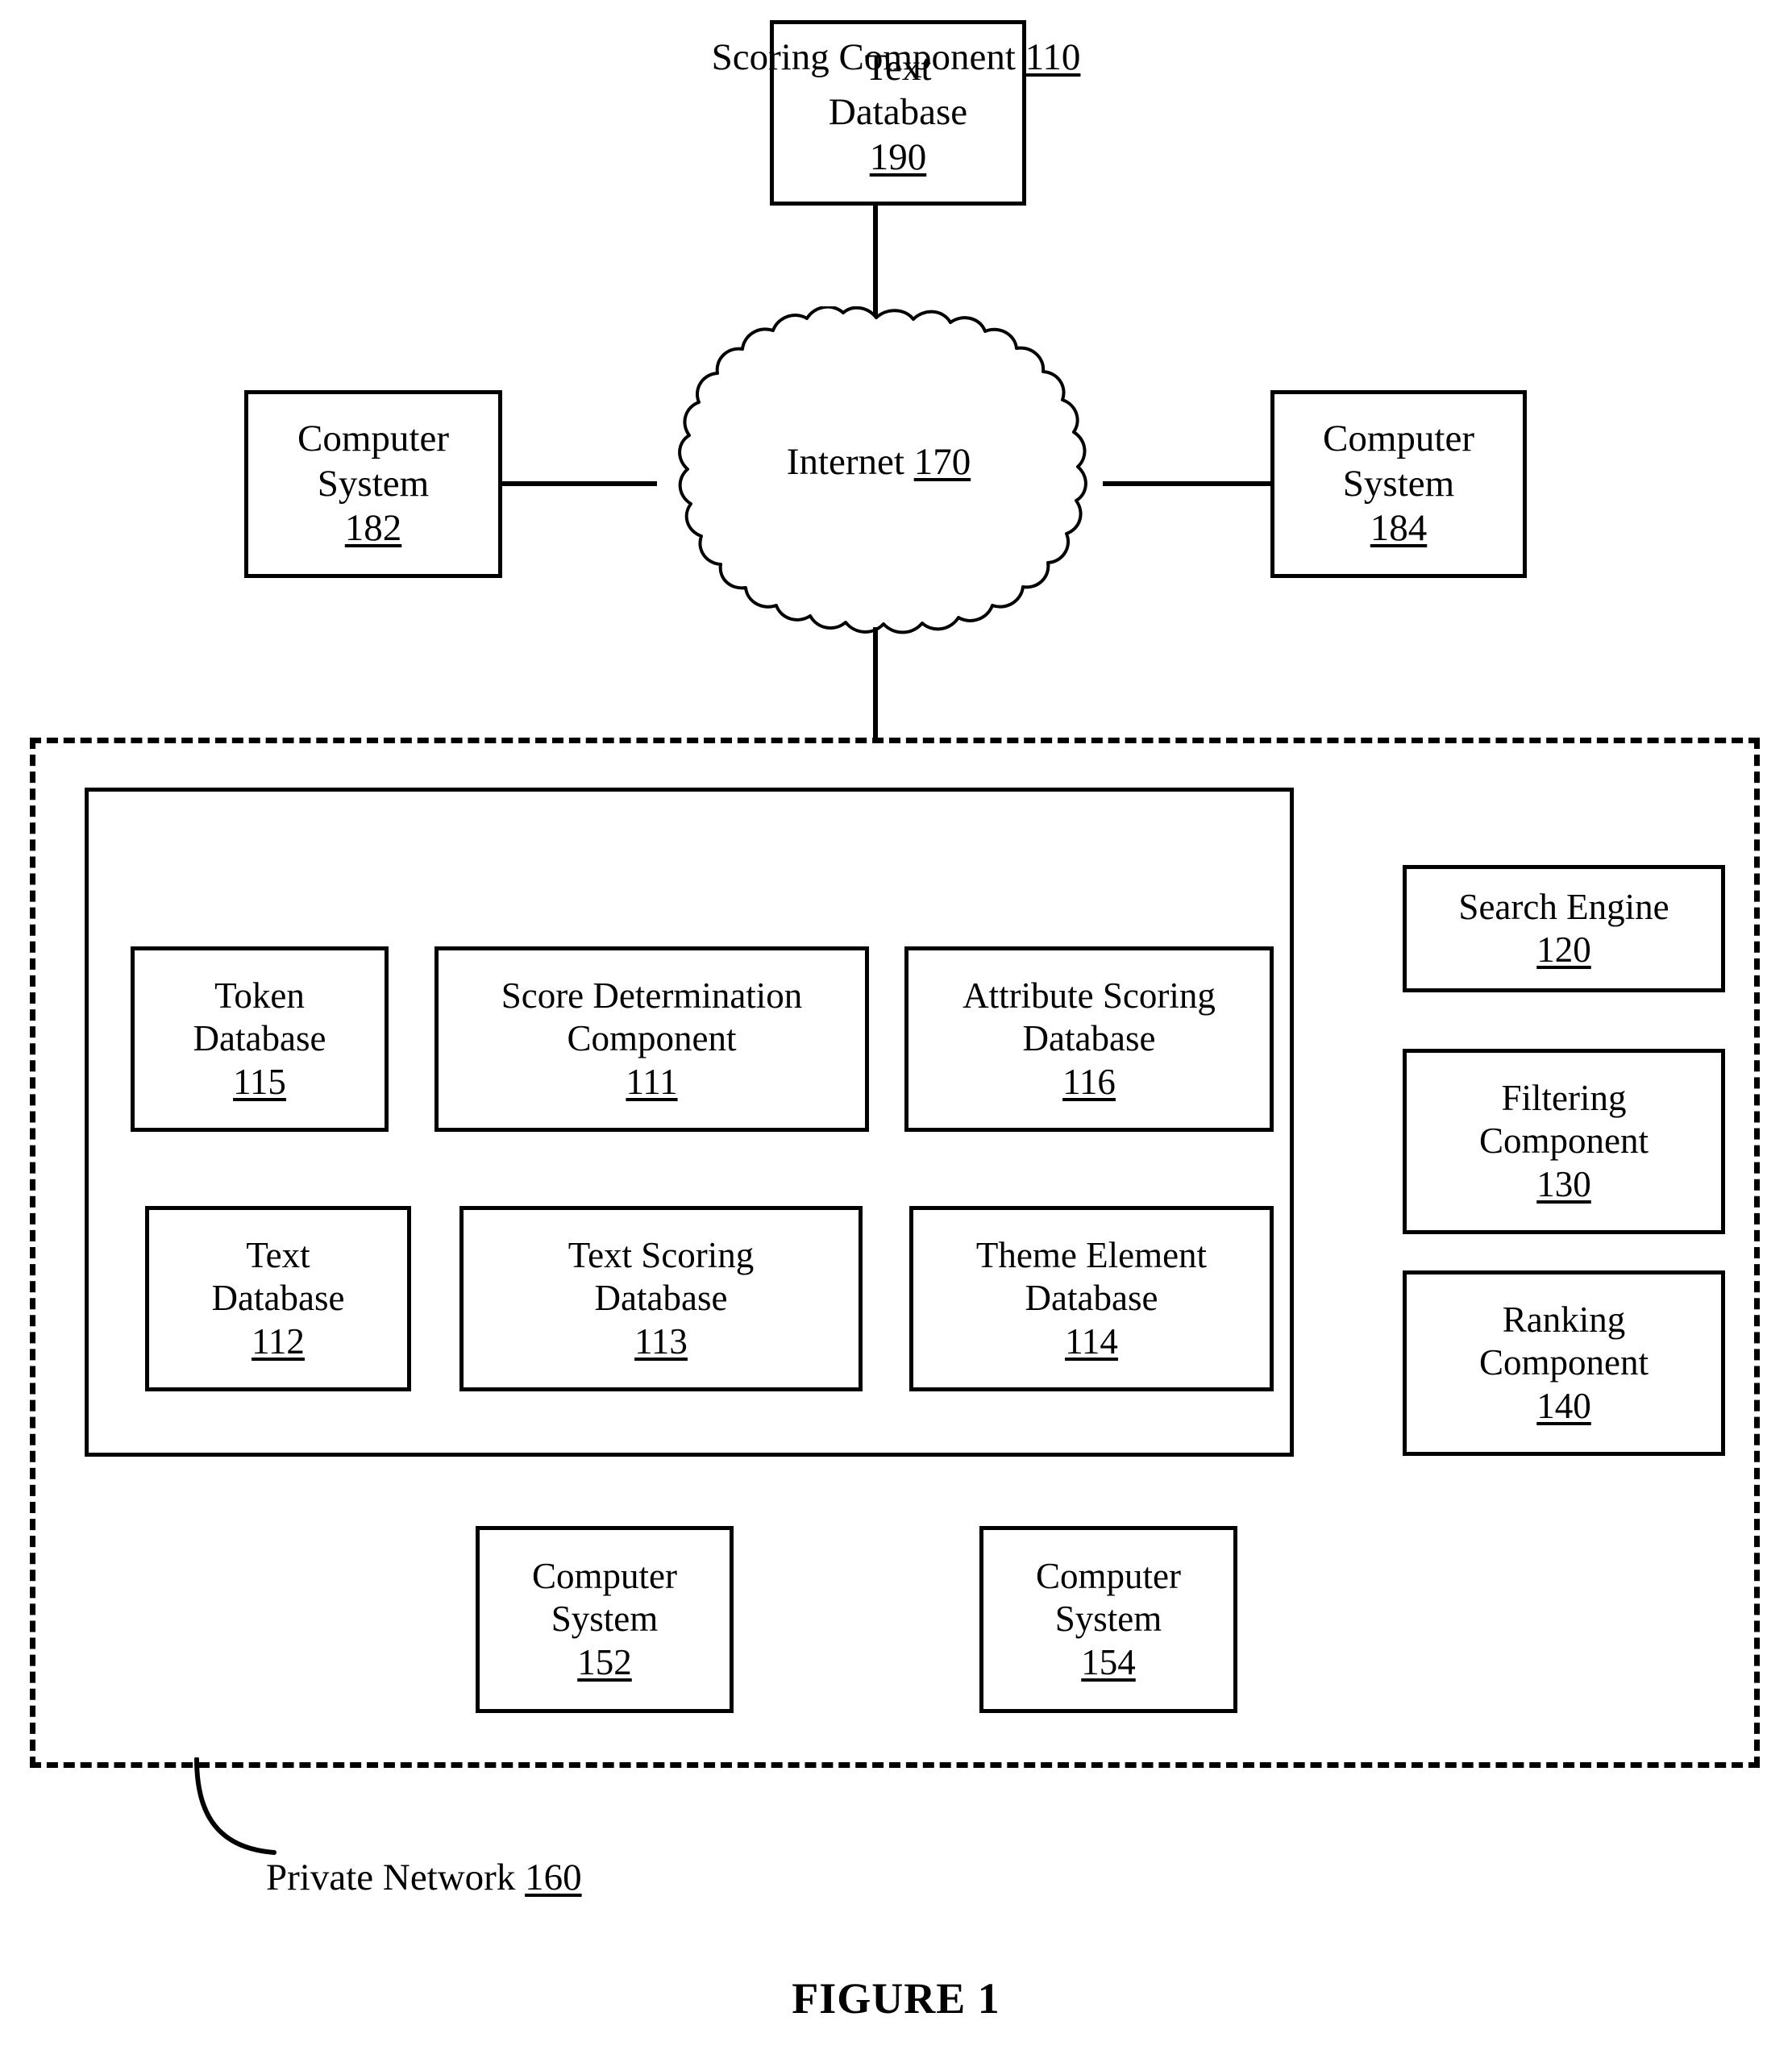 This screenshot has width=1792, height=2050. I want to click on module-113-line1: Text Scoring, so click(661, 1255).